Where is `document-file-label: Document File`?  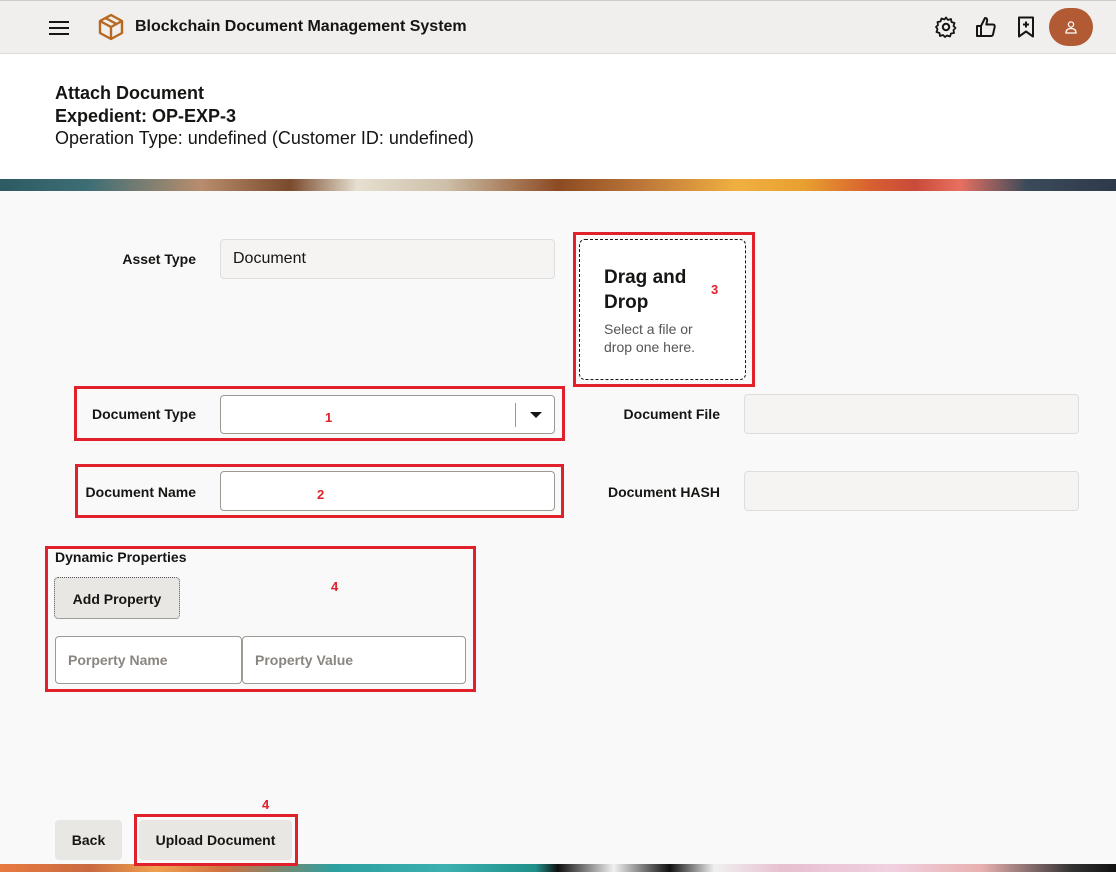 document-file-label: Document File is located at coordinates (671, 414).